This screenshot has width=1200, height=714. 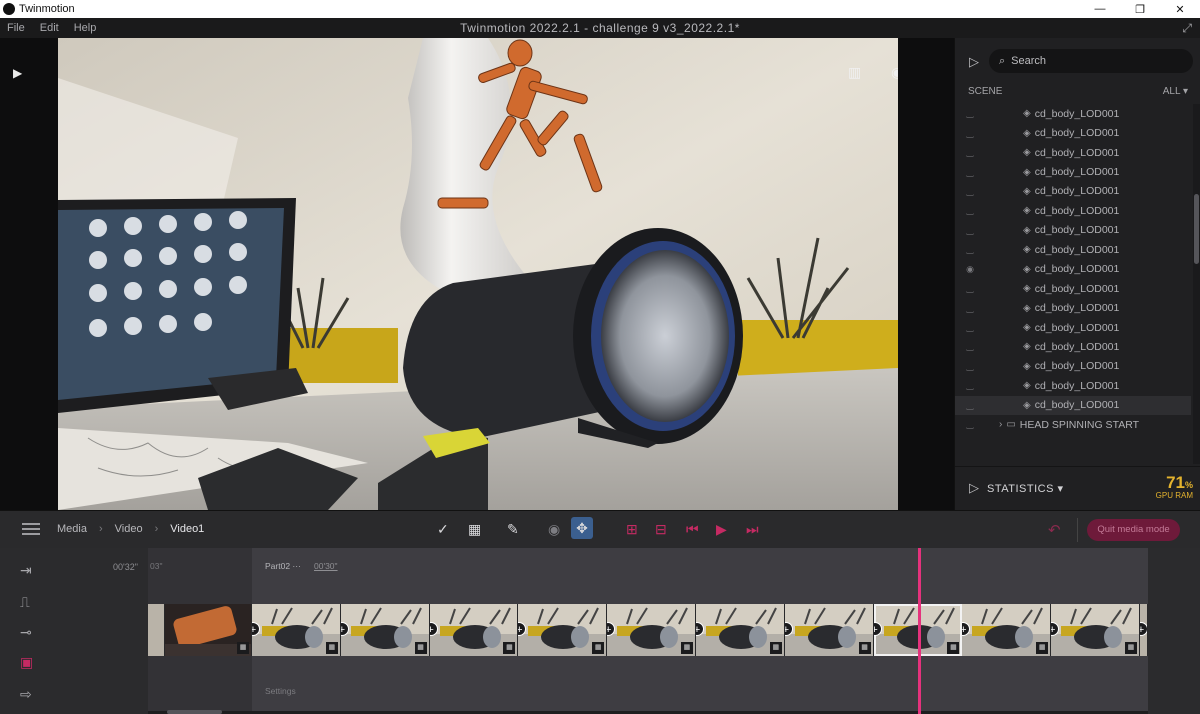 What do you see at coordinates (1133, 530) in the screenshot?
I see `quit-media-mode-button: Quit media mode` at bounding box center [1133, 530].